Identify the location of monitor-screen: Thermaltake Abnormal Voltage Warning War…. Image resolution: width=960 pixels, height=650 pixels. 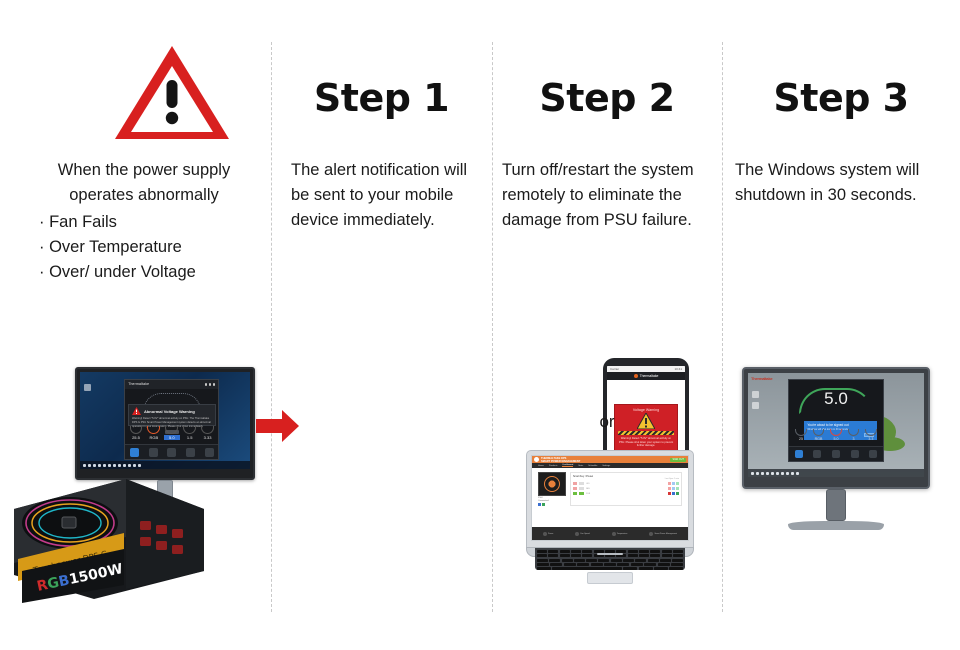
(165, 420).